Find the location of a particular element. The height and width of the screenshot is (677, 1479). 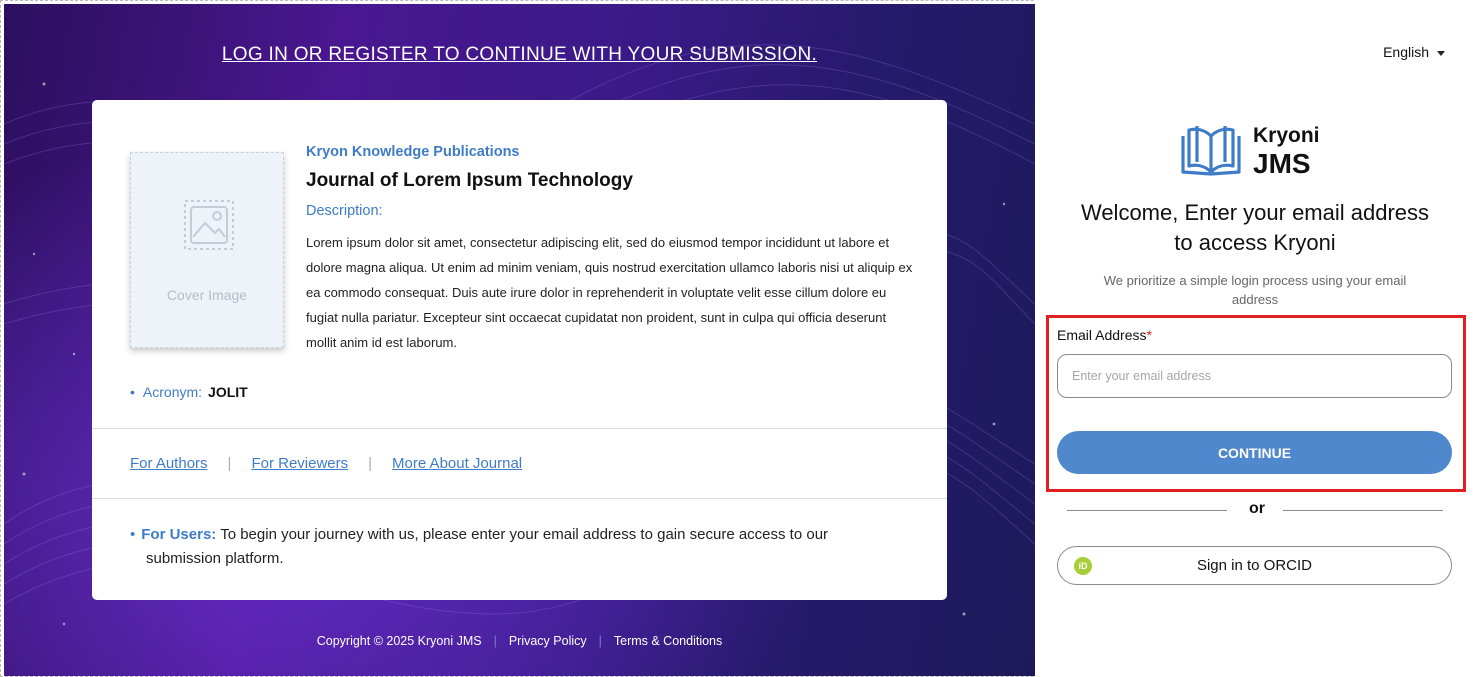

orcid-signin-button: iD Sign in to ORCID is located at coordinates (1254, 565).